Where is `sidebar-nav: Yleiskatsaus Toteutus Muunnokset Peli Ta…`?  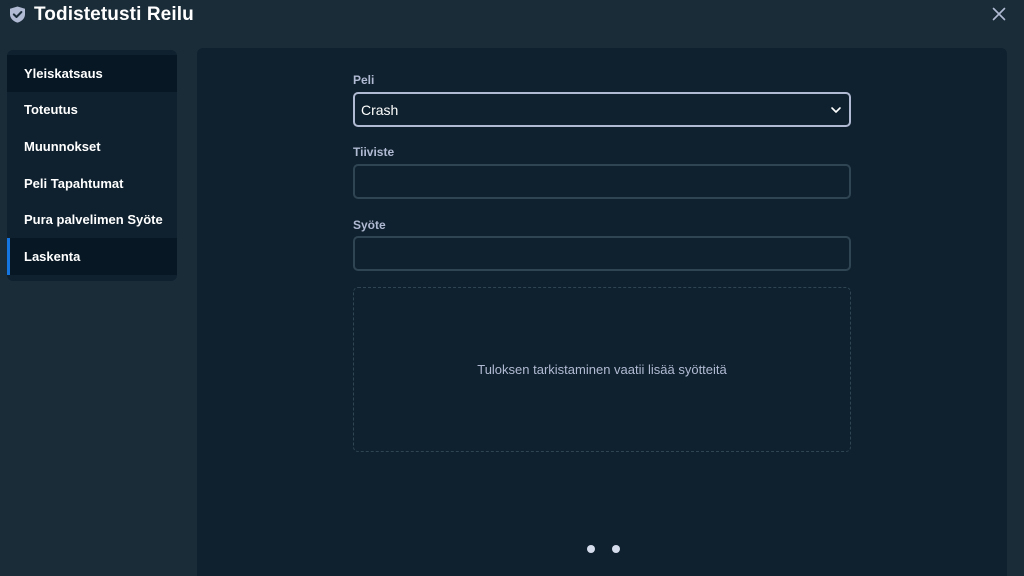 sidebar-nav: Yleiskatsaus Toteutus Muunnokset Peli Ta… is located at coordinates (92, 165).